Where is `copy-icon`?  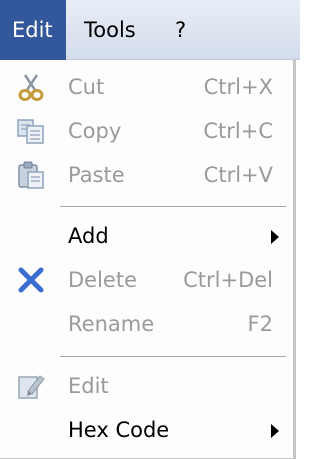 copy-icon is located at coordinates (31, 131).